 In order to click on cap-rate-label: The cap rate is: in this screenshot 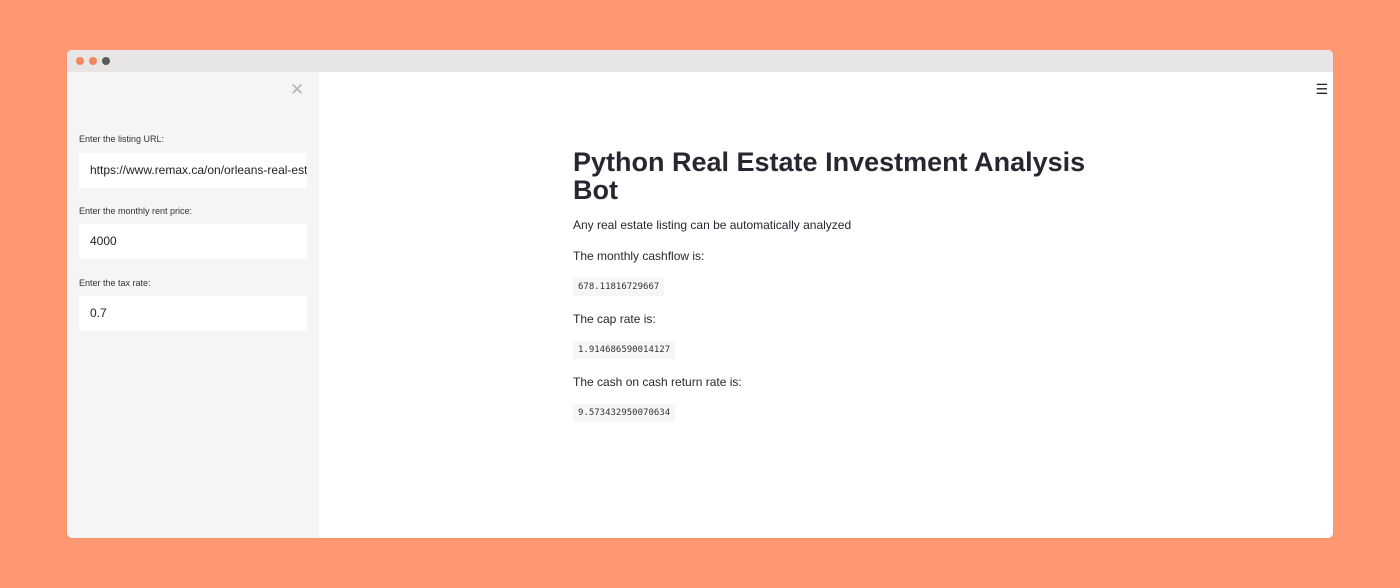, I will do `click(614, 319)`.